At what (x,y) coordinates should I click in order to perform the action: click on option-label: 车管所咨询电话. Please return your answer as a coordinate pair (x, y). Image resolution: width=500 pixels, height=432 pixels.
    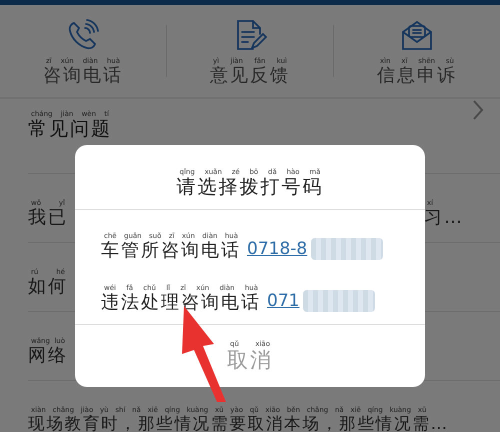
    Looking at the image, I should click on (171, 251).